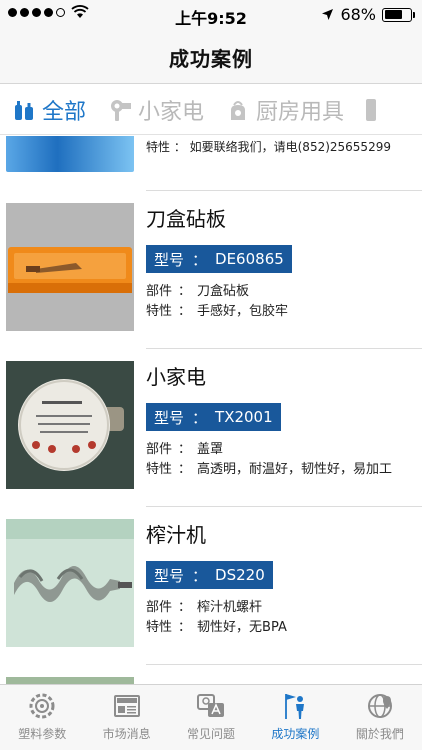 The width and height of the screenshot is (422, 750). I want to click on feature-line: 特性 ： 手感好，包胶牢, so click(217, 309).